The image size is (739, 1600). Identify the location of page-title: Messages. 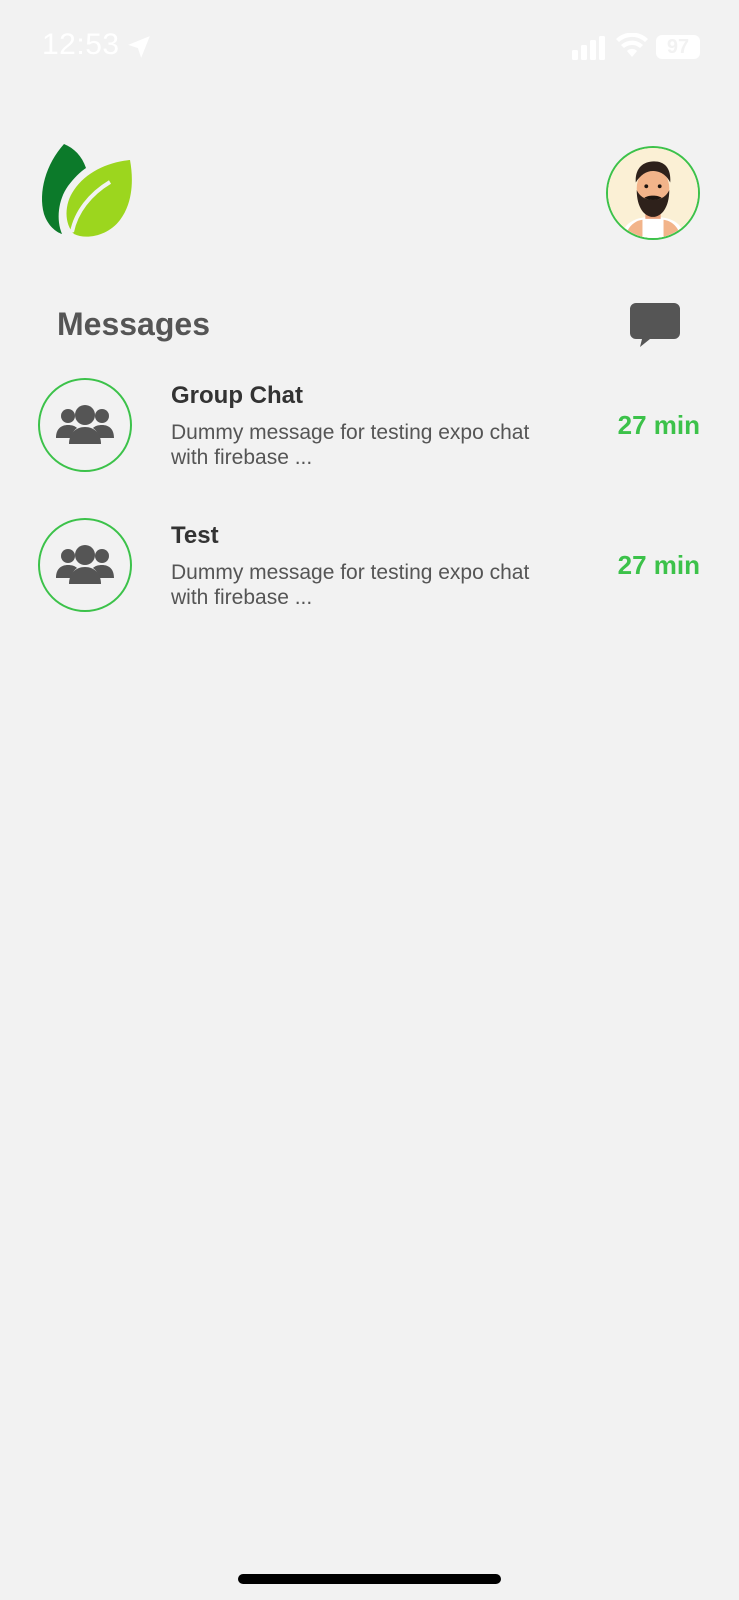
(133, 324).